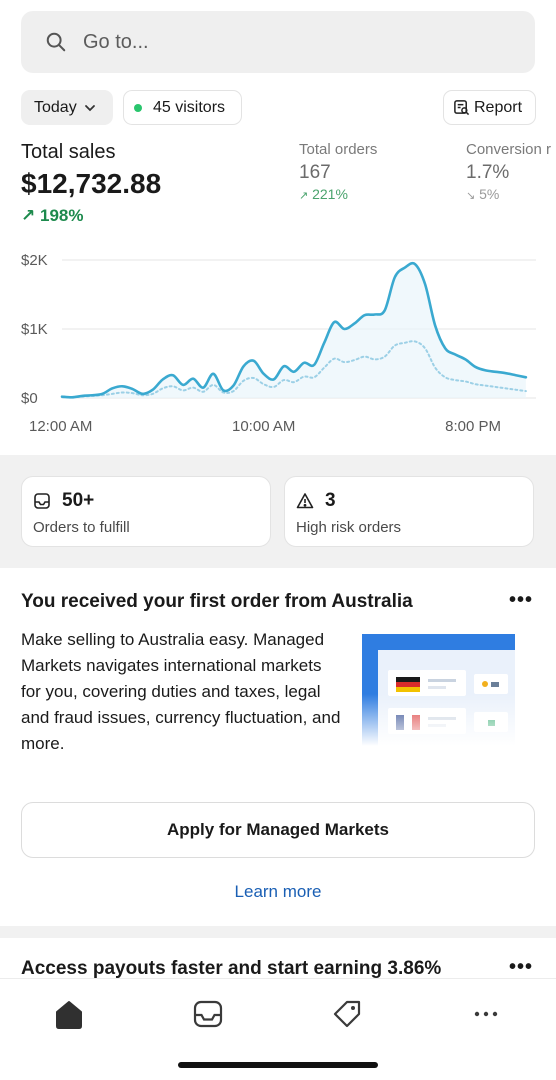 The image size is (556, 1080). I want to click on total-orders-value: 167, so click(315, 172).